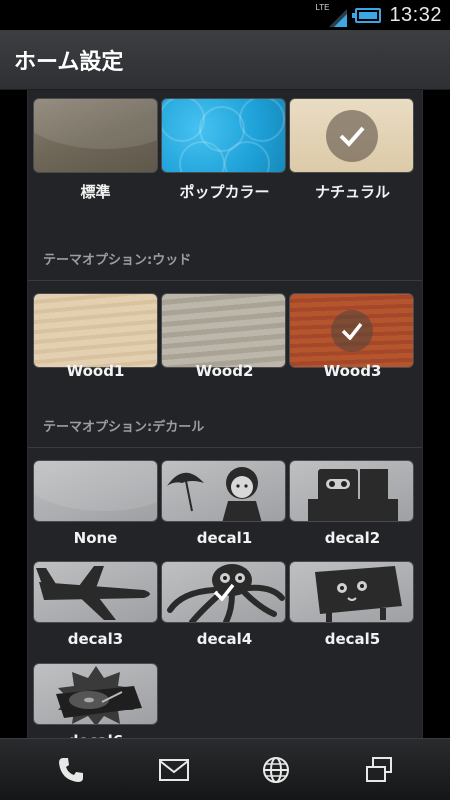 The image size is (450, 800). I want to click on decal1-tile, so click(223, 491).